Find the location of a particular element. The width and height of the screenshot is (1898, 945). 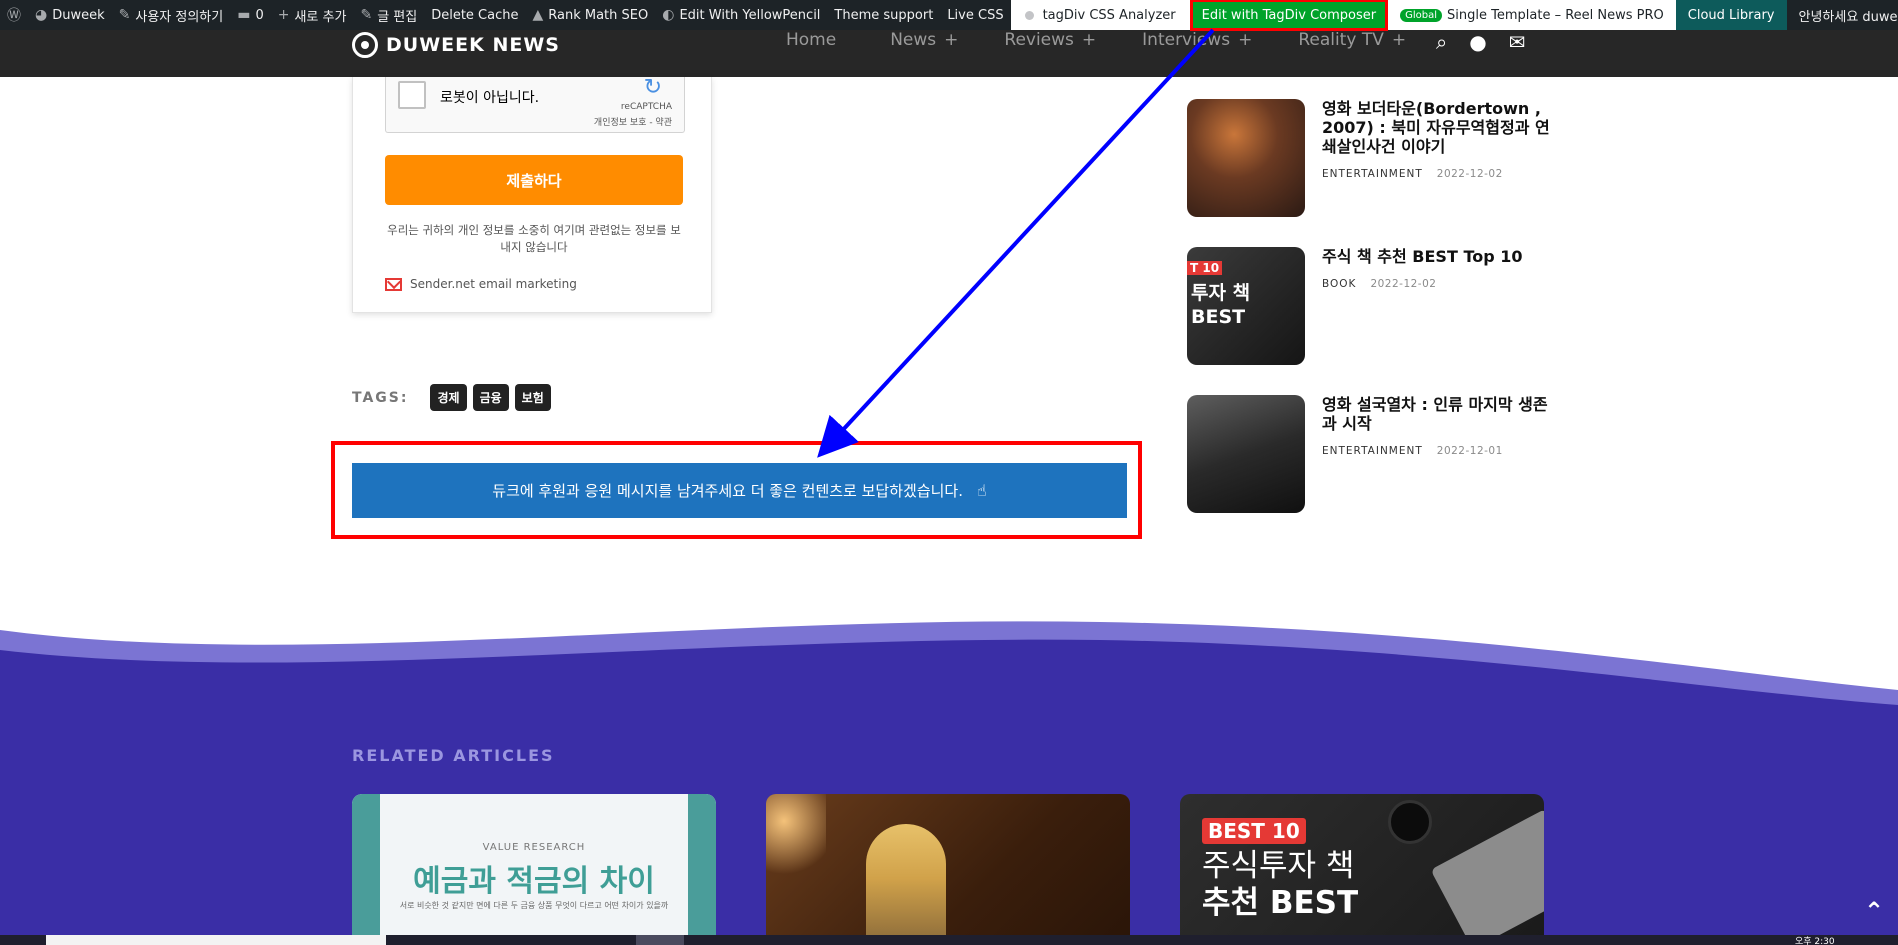

related-article-card: BEST 10 주식투자 책 추천 BEST is located at coordinates (1362, 869).